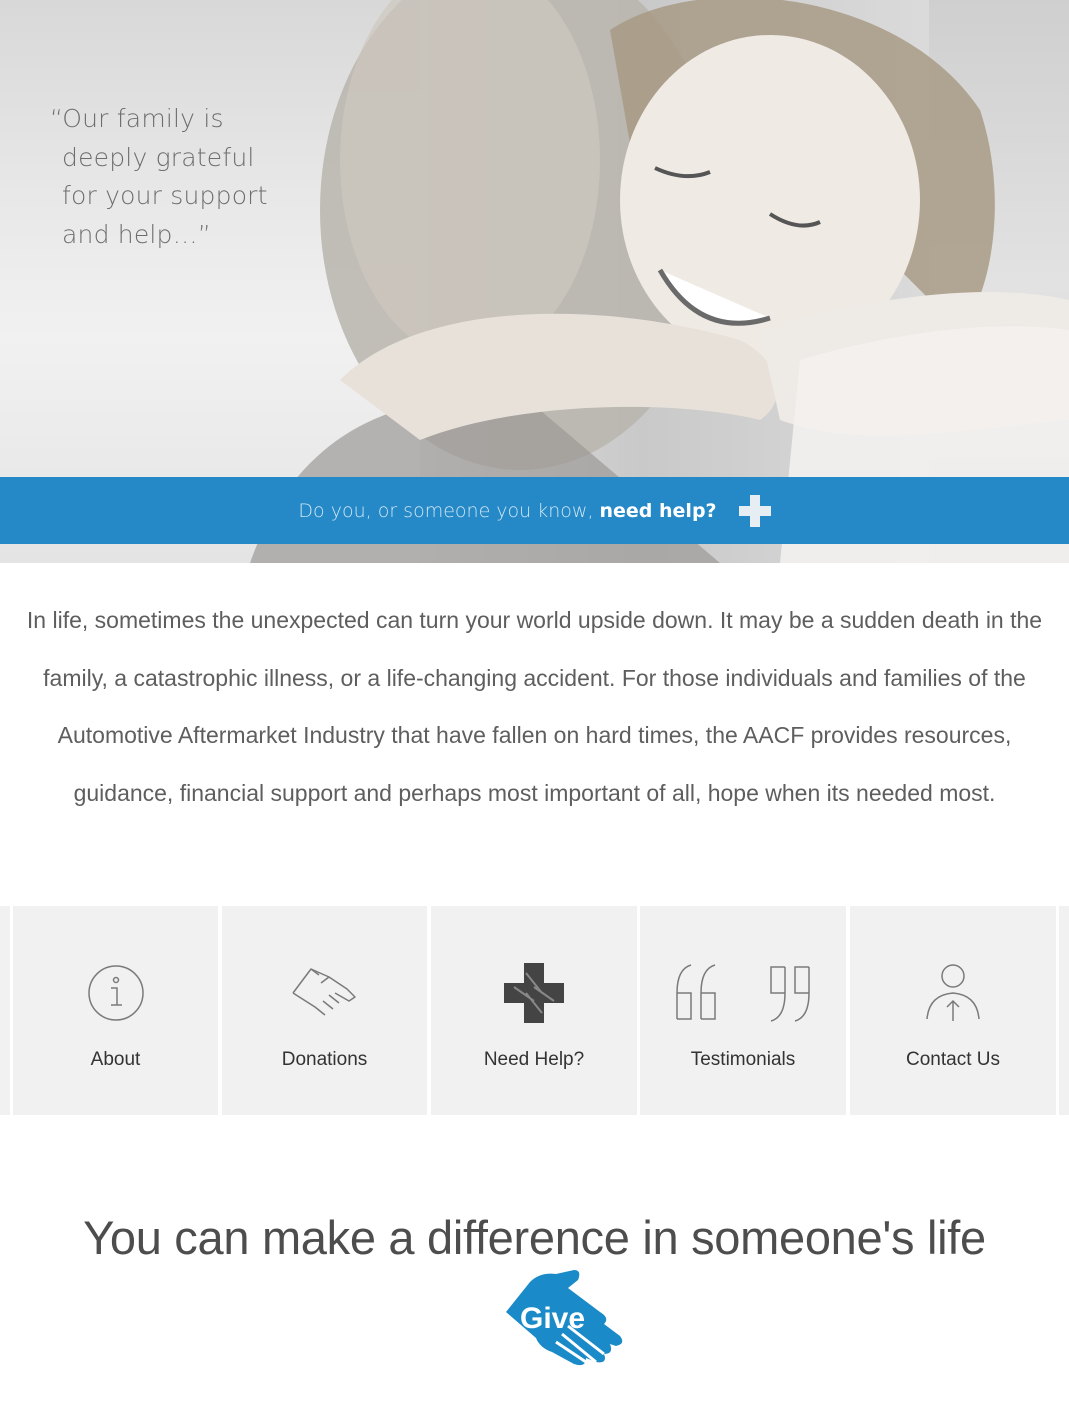 The image size is (1069, 1428). I want to click on tile-donations: Donations, so click(324, 1010).